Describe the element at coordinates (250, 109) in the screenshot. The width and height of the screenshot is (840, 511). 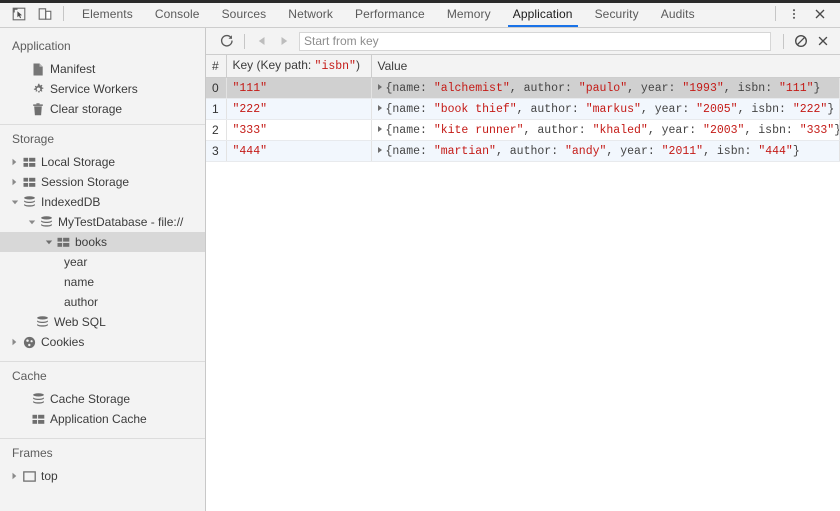
I see `key-value: "222"` at that location.